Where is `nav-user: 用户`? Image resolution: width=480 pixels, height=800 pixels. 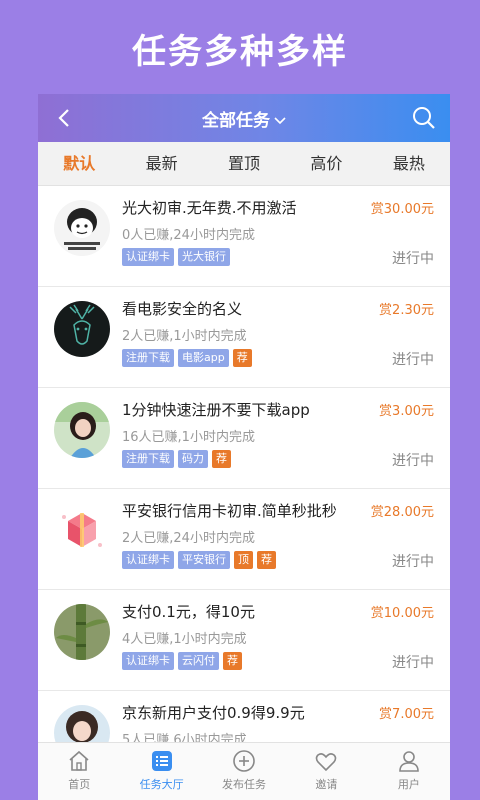 nav-user: 用户 is located at coordinates (409, 771).